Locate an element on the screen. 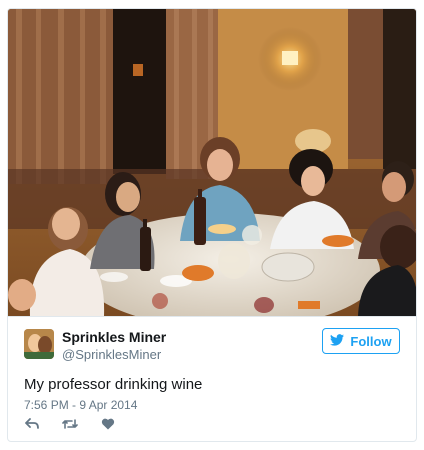 This screenshot has width=424, height=450. heart-icon is located at coordinates (108, 426).